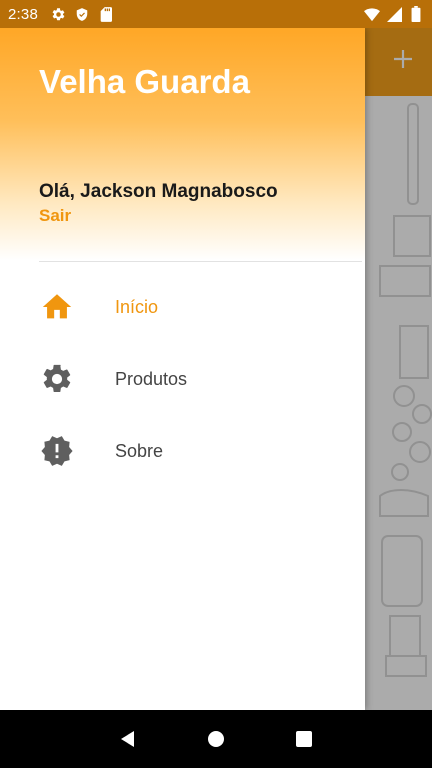 The image size is (432, 768). Describe the element at coordinates (182, 451) in the screenshot. I see `menu-item-sobre: Sobre` at that location.